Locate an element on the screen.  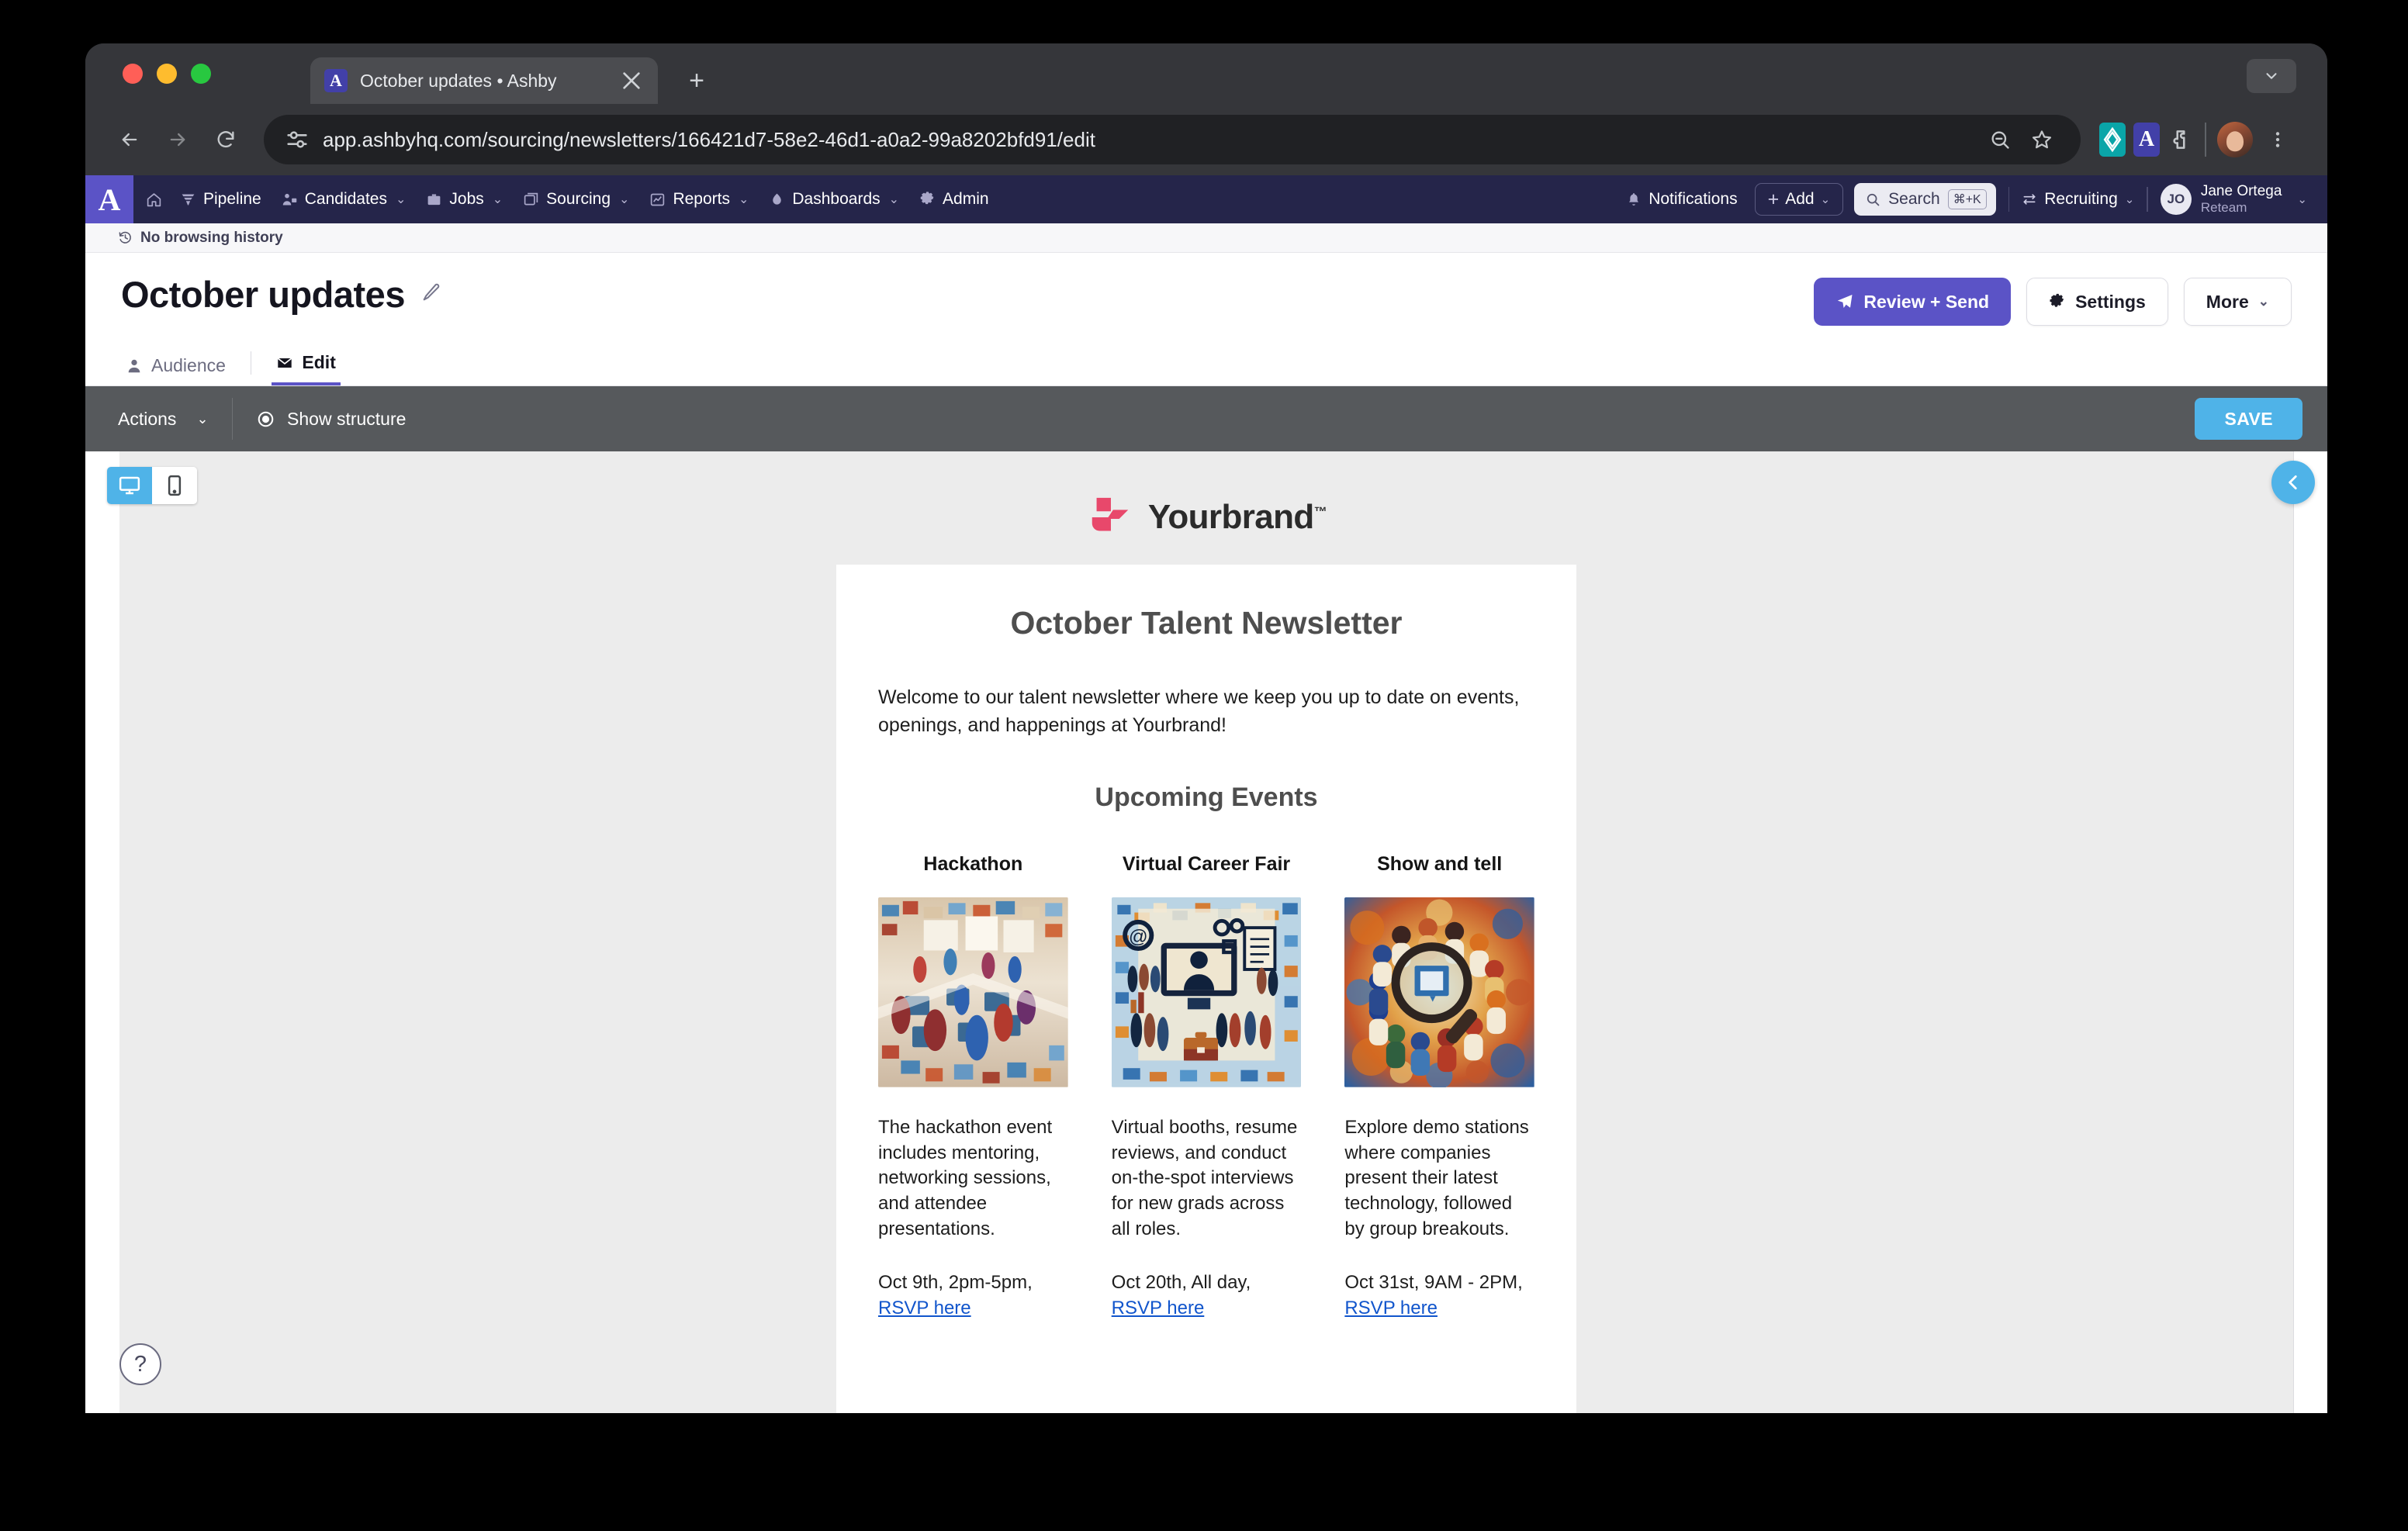
nav-label-jobs: Jobs is located at coordinates (467, 199).